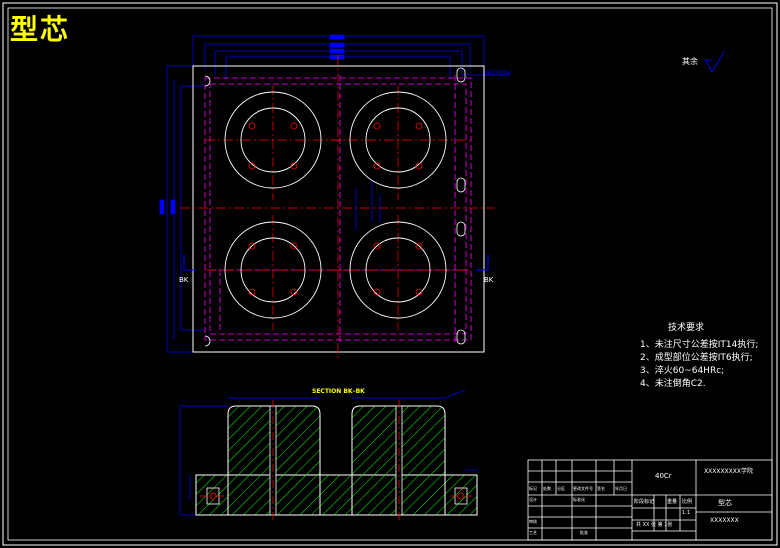 The height and width of the screenshot is (548, 780). Describe the element at coordinates (533, 532) in the screenshot. I see `tb-process-label: 工艺` at that location.